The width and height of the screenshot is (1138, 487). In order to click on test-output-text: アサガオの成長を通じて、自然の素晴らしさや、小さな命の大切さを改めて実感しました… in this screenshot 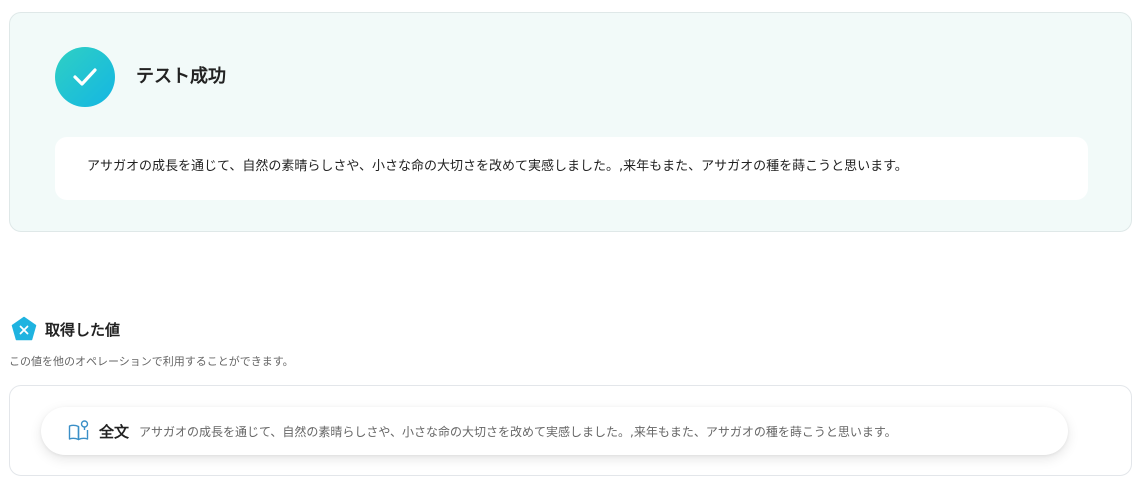, I will do `click(497, 166)`.